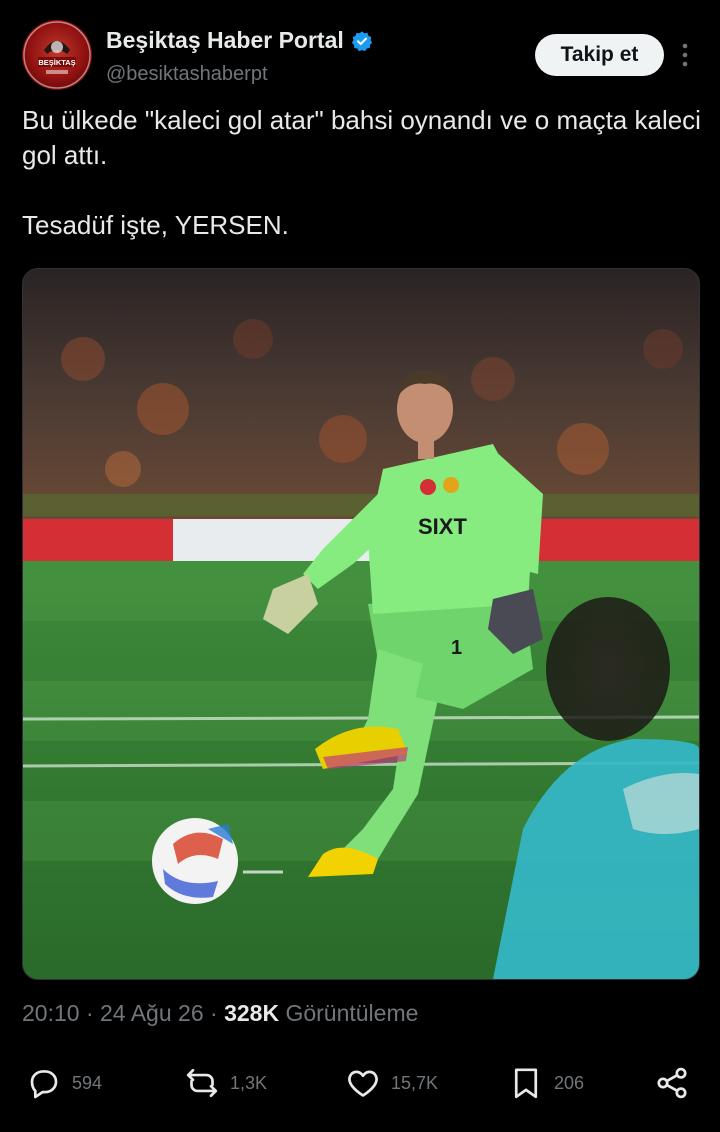 Image resolution: width=720 pixels, height=1132 pixels. Describe the element at coordinates (225, 1083) in the screenshot. I see `repost-button: 1,3K` at that location.